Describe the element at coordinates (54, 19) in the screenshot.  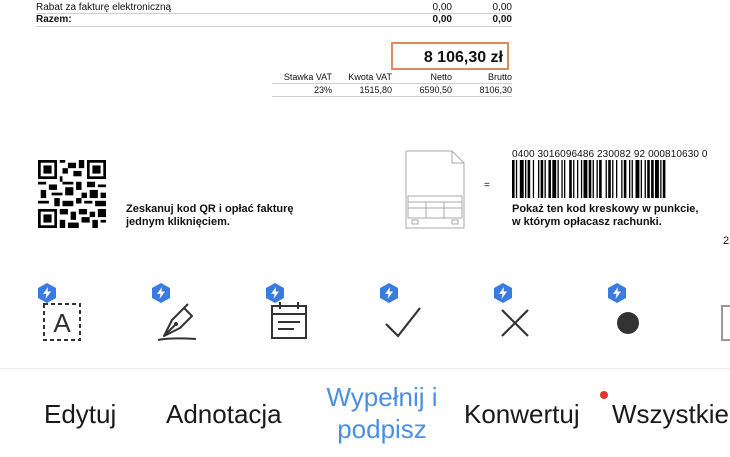
I see `summary-label: Razem:` at that location.